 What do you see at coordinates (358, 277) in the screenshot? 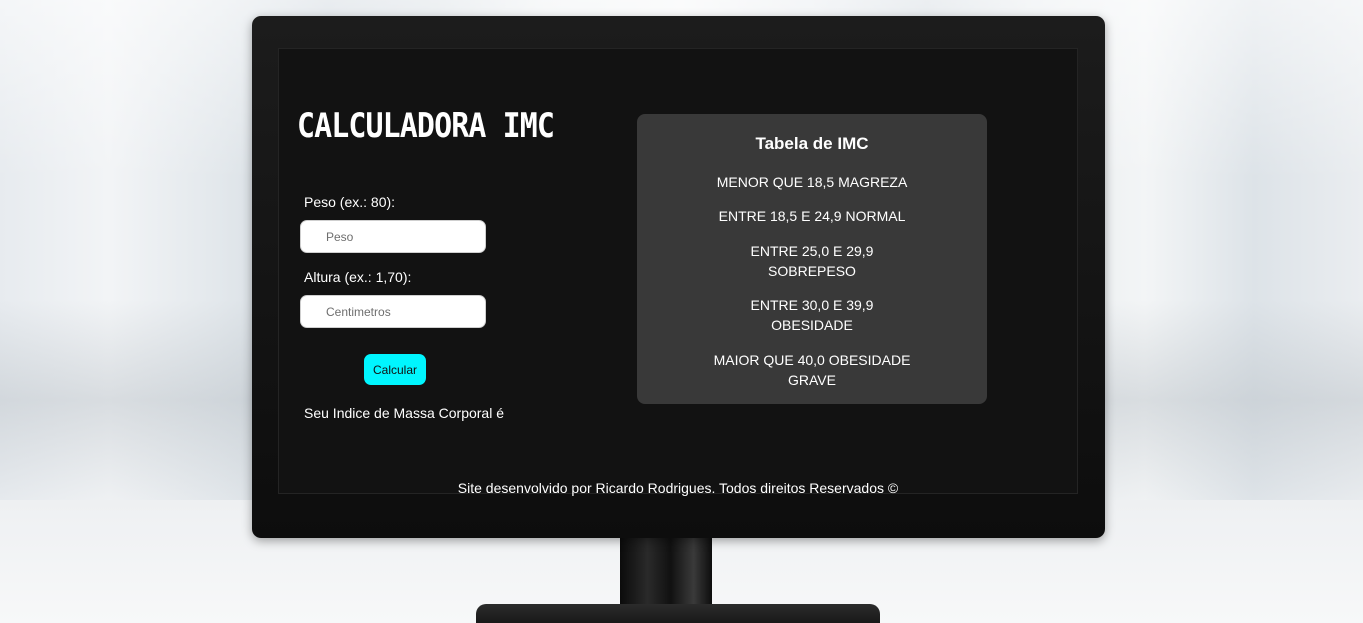
I see `altura-label: Altura (ex.: 1,70):` at bounding box center [358, 277].